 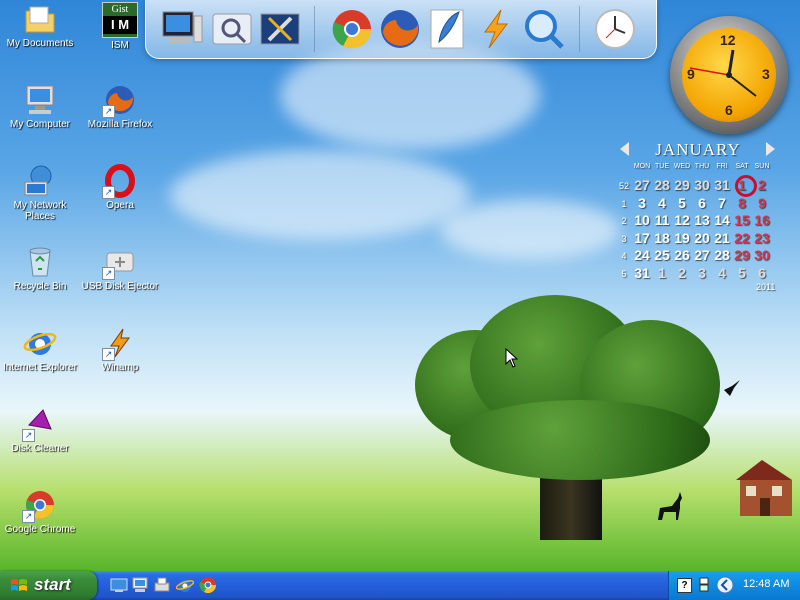 I want to click on recycle-bin-icon, so click(x=40, y=262).